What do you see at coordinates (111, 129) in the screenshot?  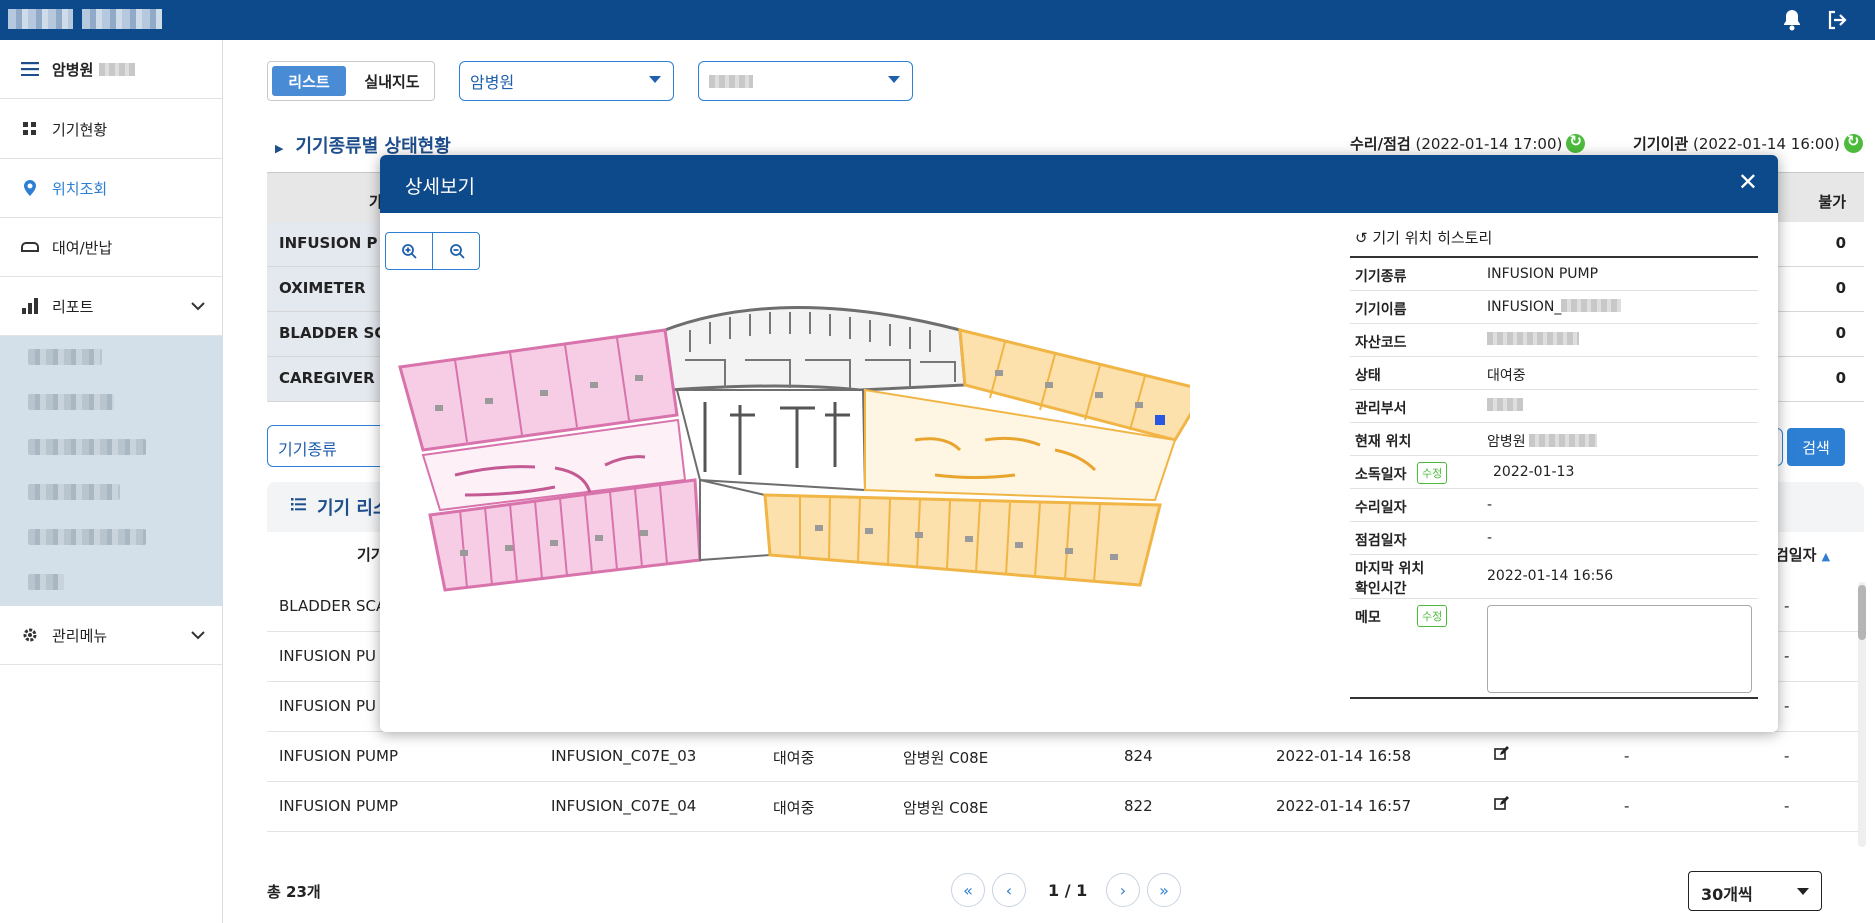 I see `sidebar-item-device-status: 기기현황` at bounding box center [111, 129].